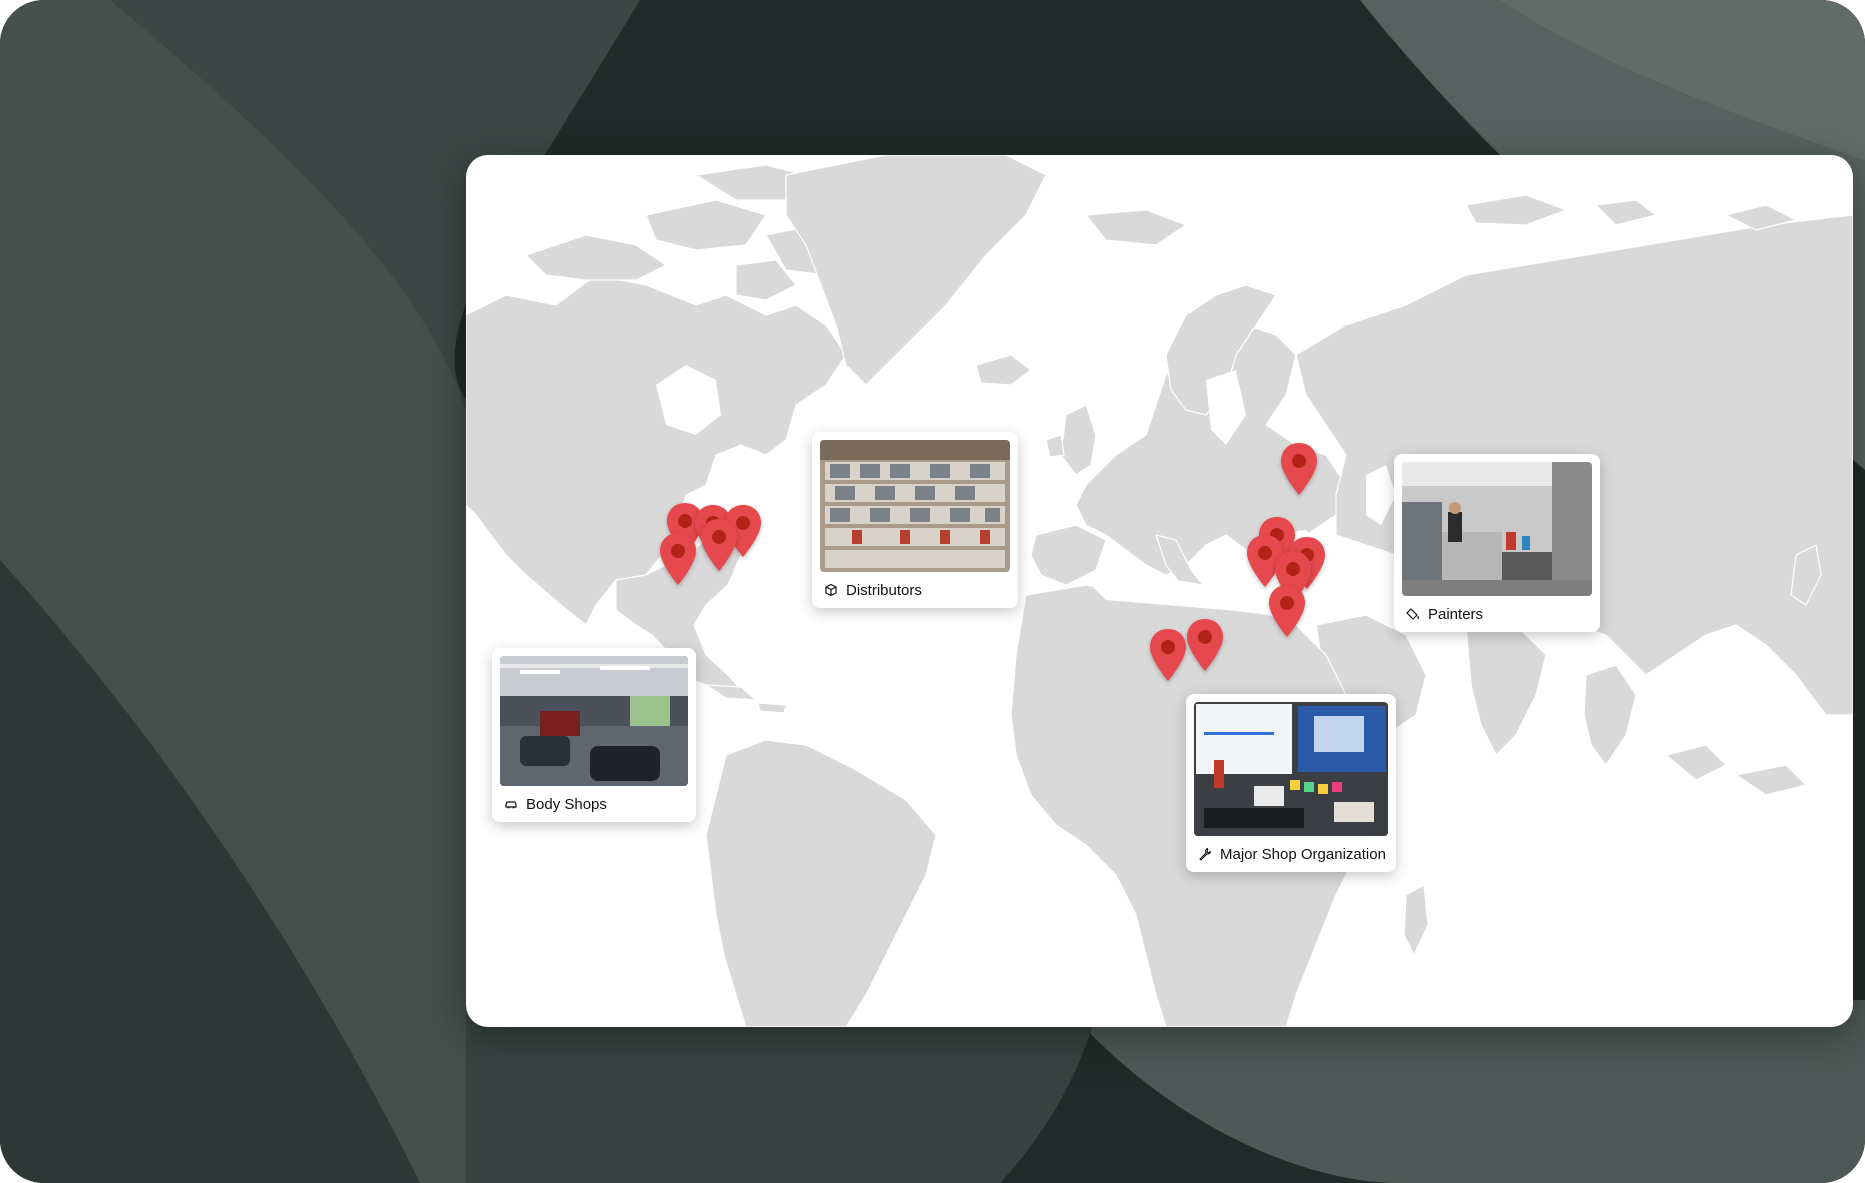 Image resolution: width=1865 pixels, height=1183 pixels. I want to click on body-shop-photo, so click(594, 721).